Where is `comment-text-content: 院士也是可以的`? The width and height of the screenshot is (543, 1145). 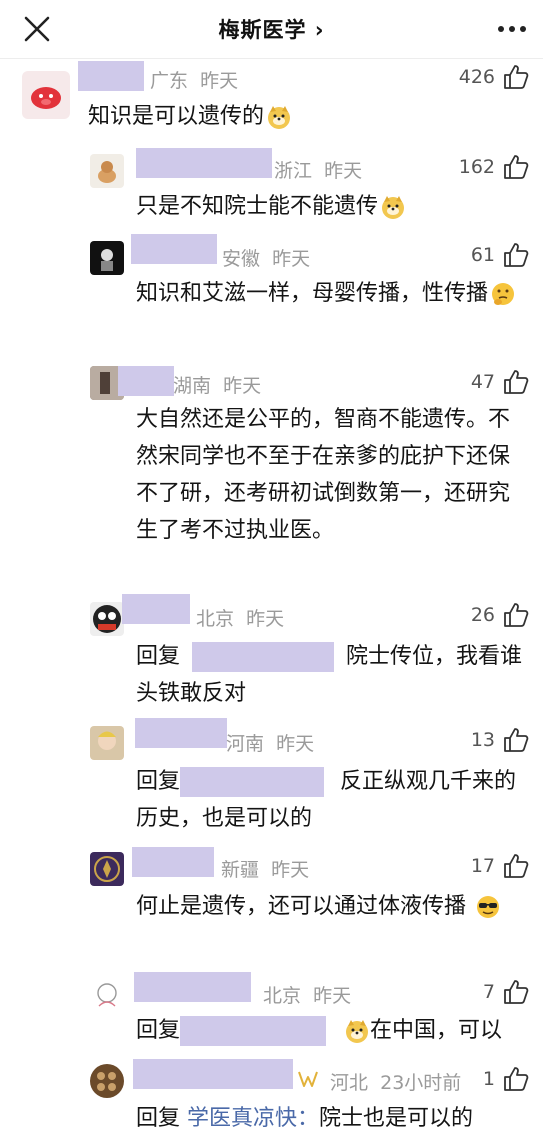
comment-text-content: 院士也是可以的 is located at coordinates (396, 1118).